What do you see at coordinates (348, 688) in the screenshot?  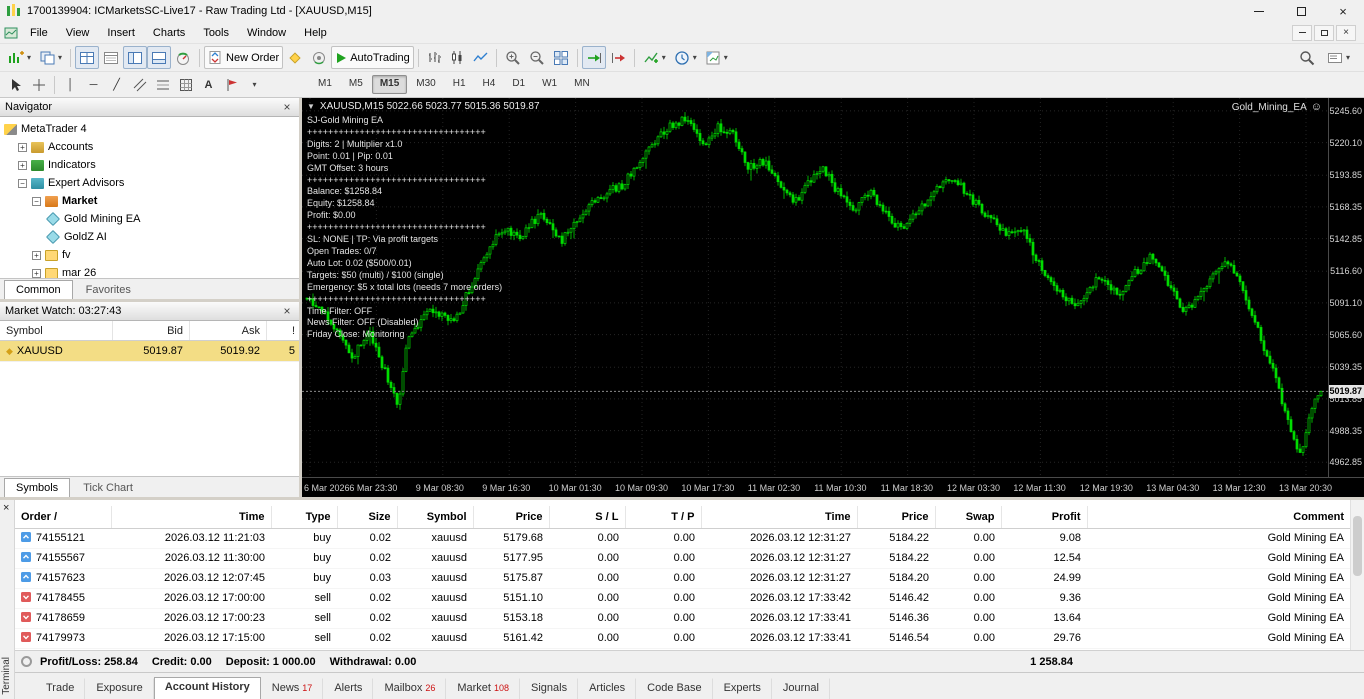 I see `terminal-tab-alerts: Alerts` at bounding box center [348, 688].